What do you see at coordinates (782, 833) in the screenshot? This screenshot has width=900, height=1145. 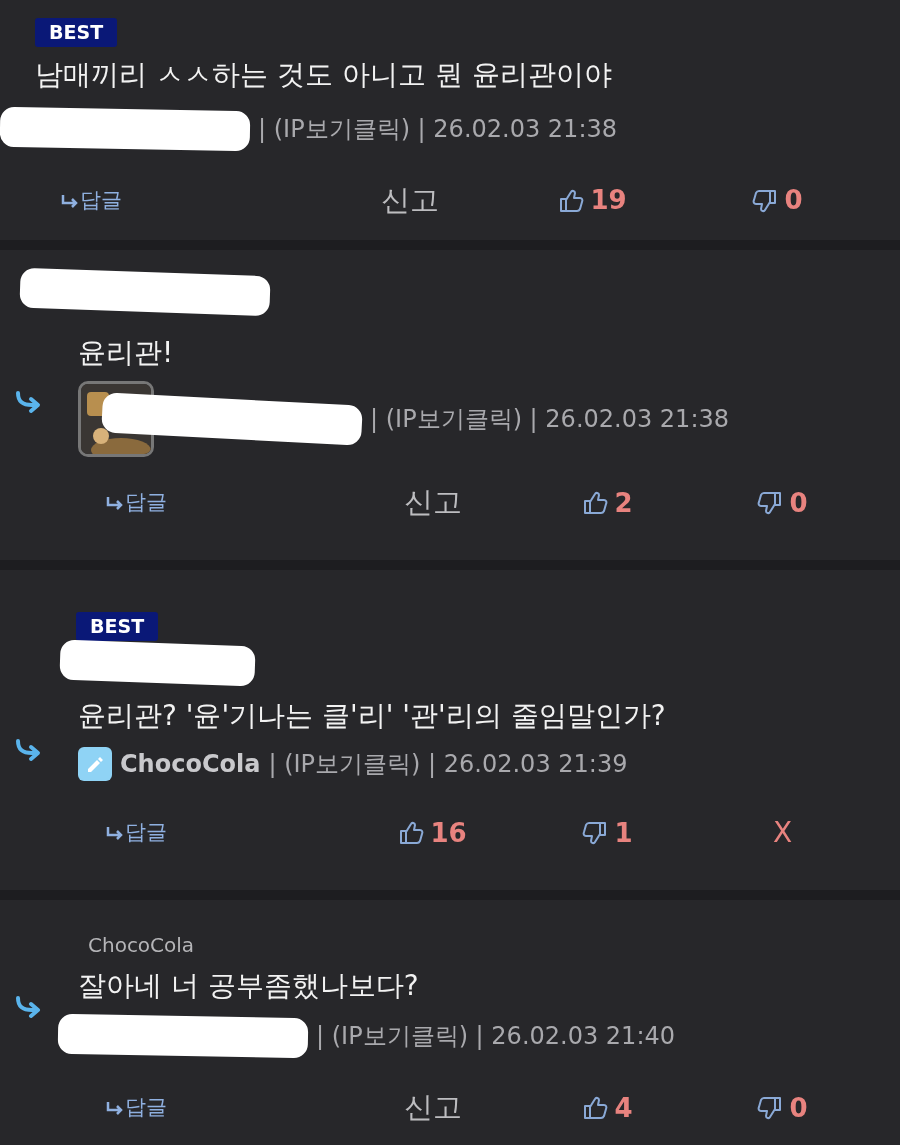 I see `delete-button: X` at bounding box center [782, 833].